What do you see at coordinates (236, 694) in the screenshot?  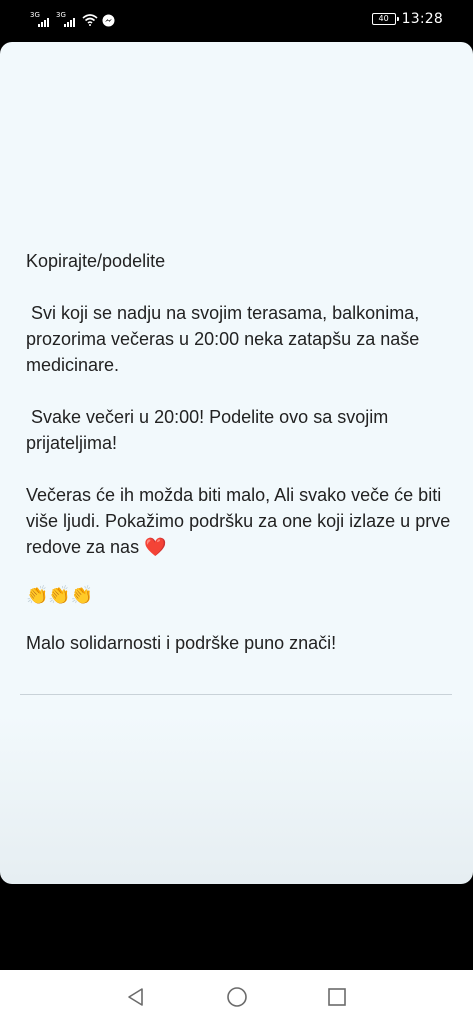 I see `divider` at bounding box center [236, 694].